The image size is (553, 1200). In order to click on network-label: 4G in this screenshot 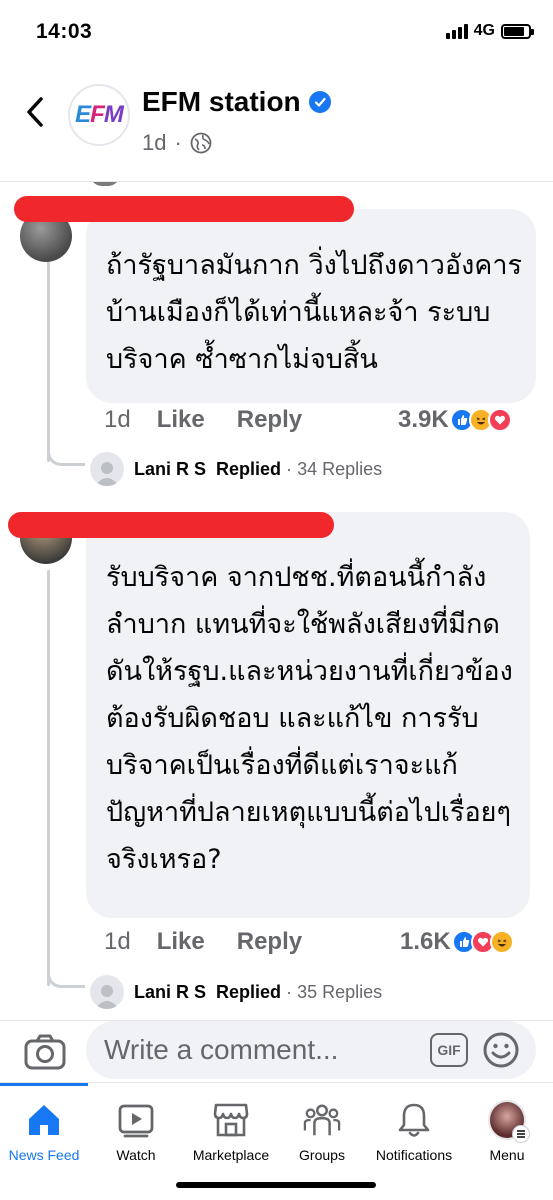, I will do `click(484, 30)`.